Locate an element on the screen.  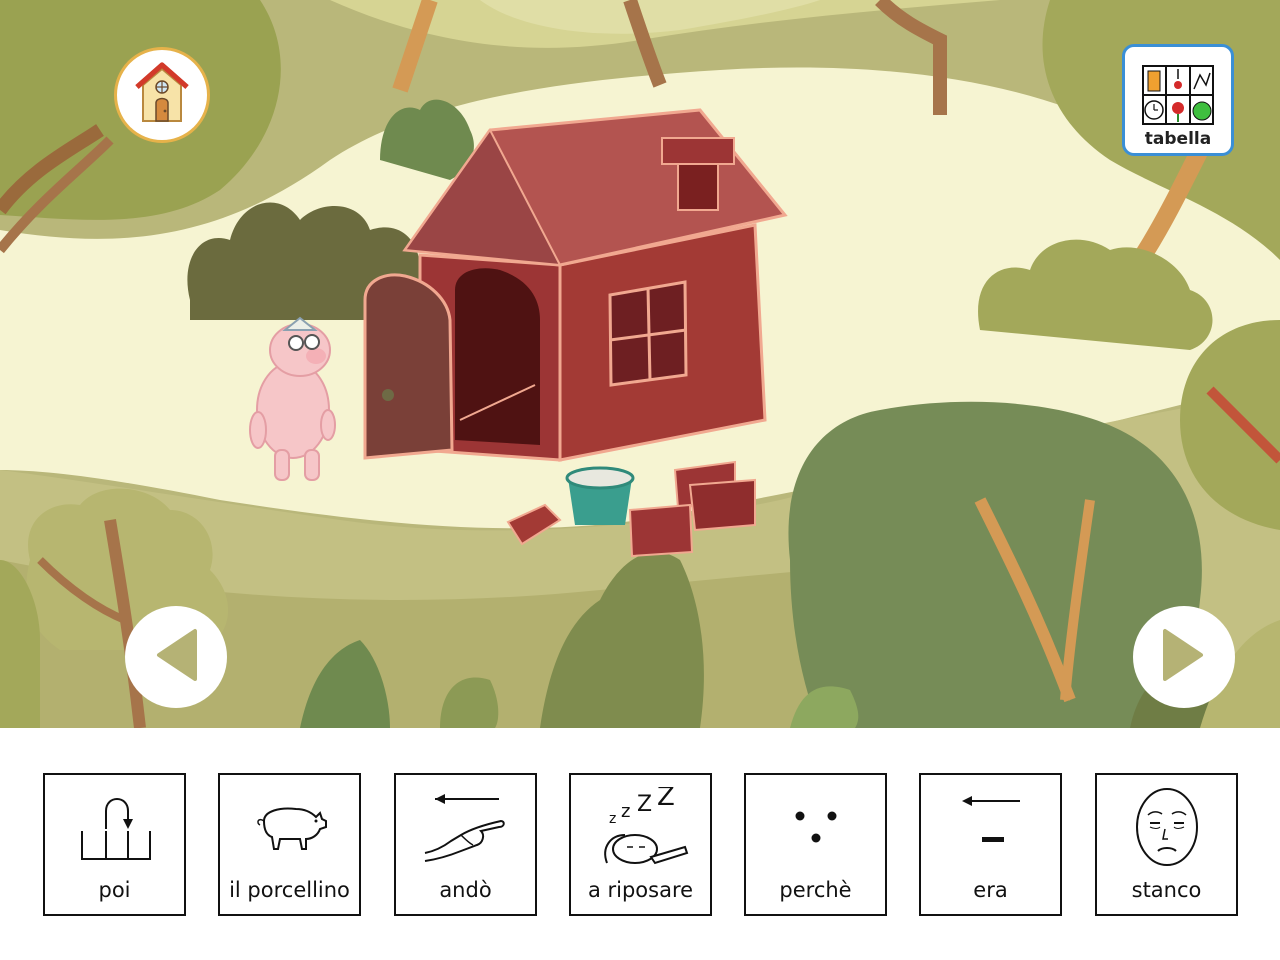
word-card-il-porcellino: il porcellino is located at coordinates (289, 844).